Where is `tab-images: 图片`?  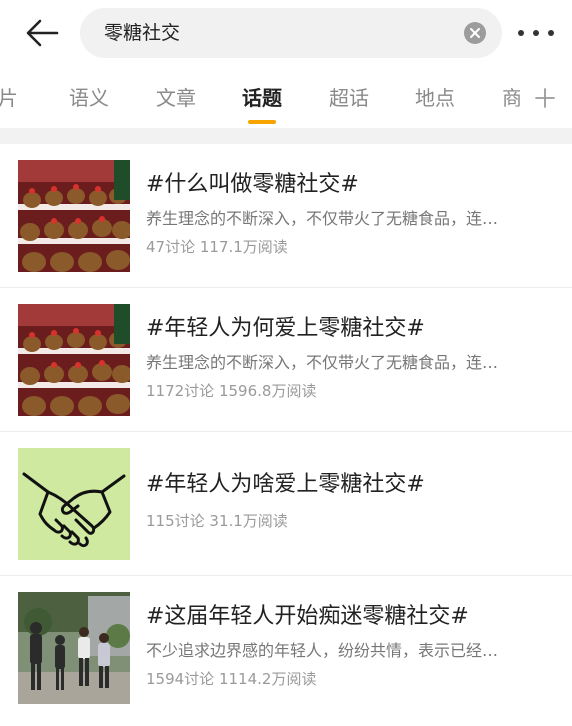 tab-images: 图片 is located at coordinates (9, 98).